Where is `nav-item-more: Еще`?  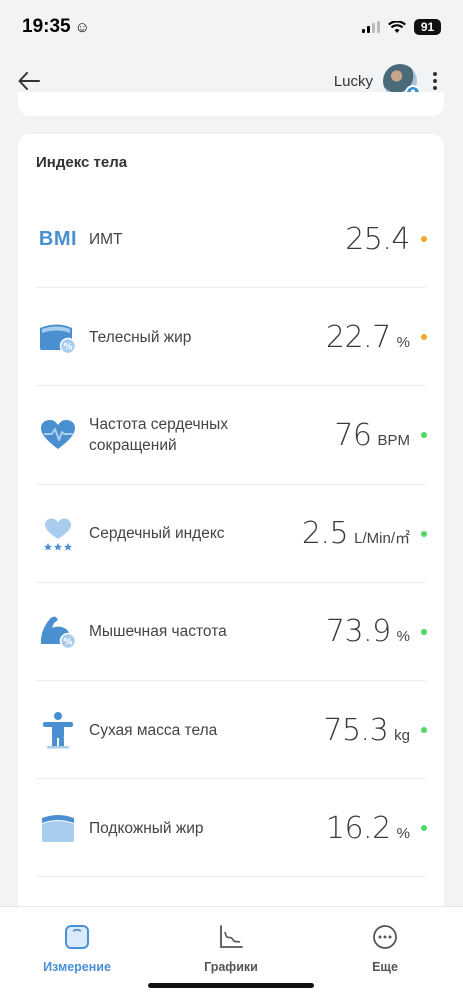
nav-item-more: Еще is located at coordinates (385, 948).